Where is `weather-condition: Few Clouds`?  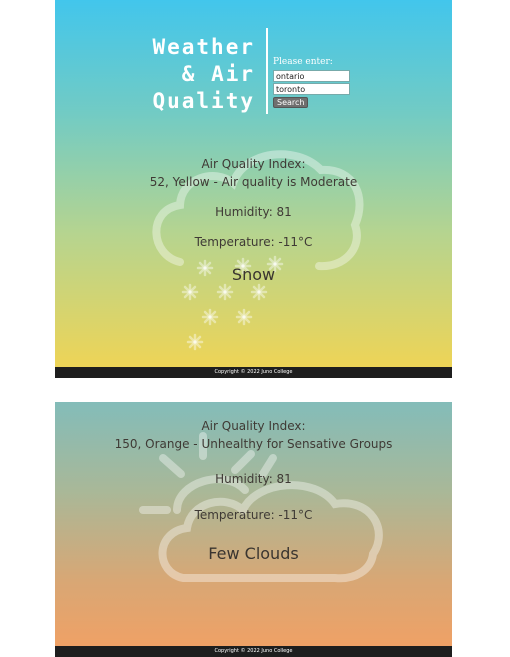
weather-condition: Few Clouds is located at coordinates (253, 553).